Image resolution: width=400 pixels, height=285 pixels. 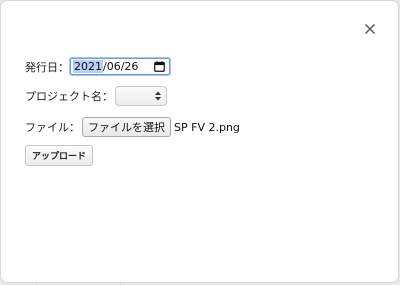 I want to click on file-label: ファイル：, so click(x=52, y=127).